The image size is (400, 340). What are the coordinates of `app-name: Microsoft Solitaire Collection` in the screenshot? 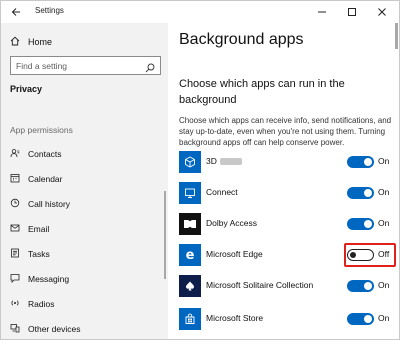 It's located at (260, 285).